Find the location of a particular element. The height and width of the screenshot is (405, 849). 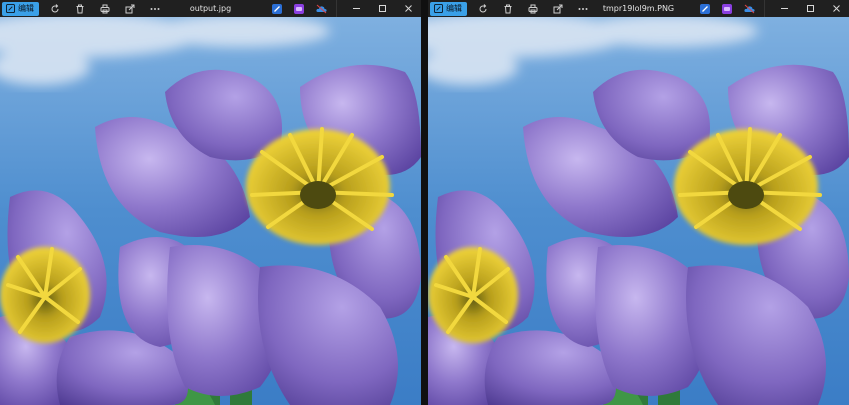

file-name: output.jpg is located at coordinates (210, 8).